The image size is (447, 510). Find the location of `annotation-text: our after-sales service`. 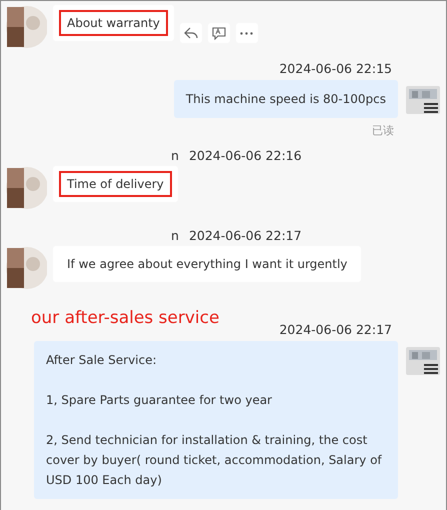

annotation-text: our after-sales service is located at coordinates (125, 318).